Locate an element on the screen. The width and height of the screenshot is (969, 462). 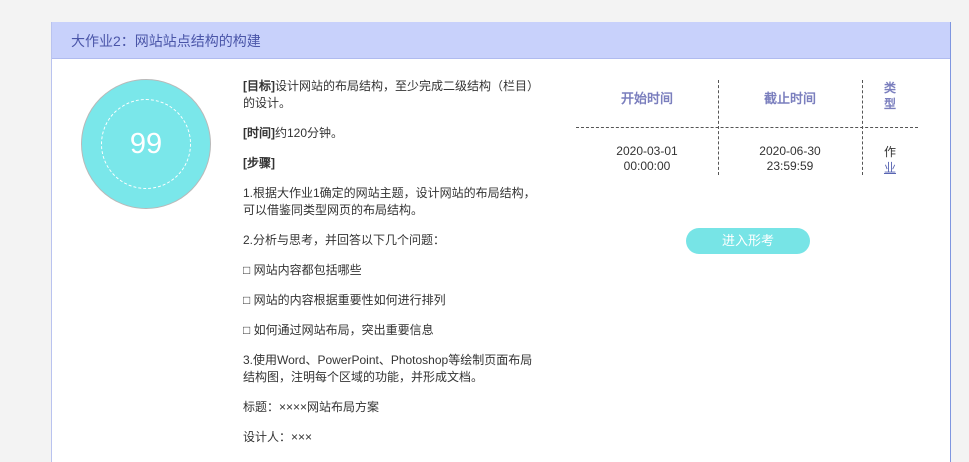
start-clock: 00:00:00 is located at coordinates (647, 166).